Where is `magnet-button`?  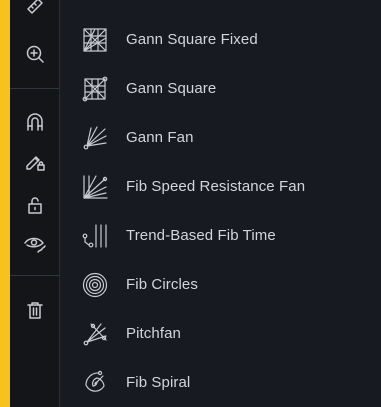
magnet-button is located at coordinates (34, 124).